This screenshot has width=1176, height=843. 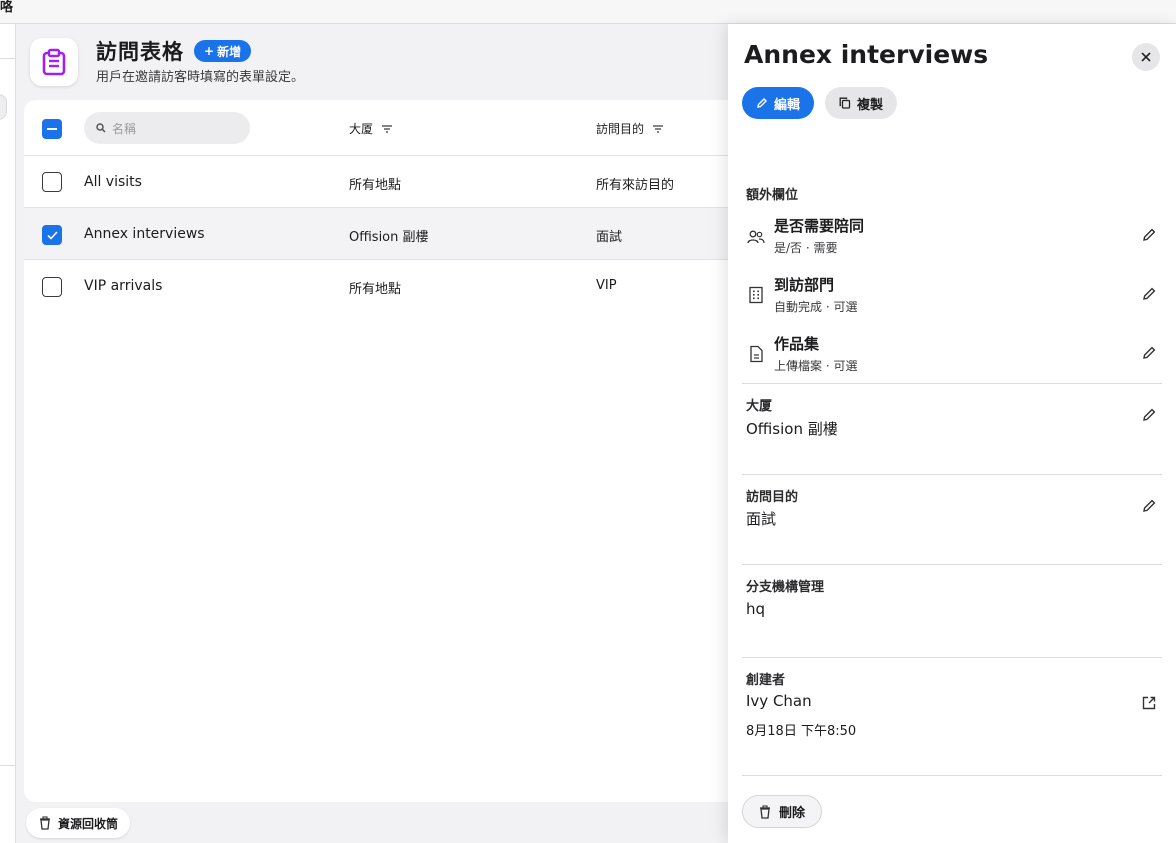 What do you see at coordinates (620, 129) in the screenshot?
I see `column-header-label: 訪問目的` at bounding box center [620, 129].